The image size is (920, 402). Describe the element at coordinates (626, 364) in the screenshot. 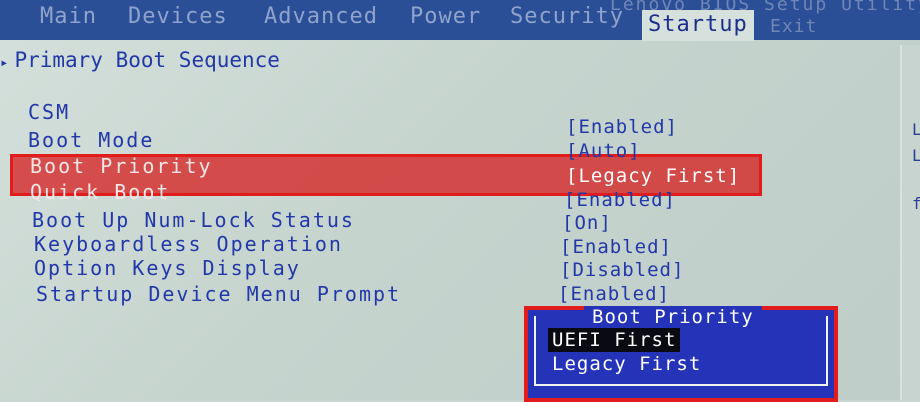

I see `popup-option-legacy-first: Legacy First` at that location.